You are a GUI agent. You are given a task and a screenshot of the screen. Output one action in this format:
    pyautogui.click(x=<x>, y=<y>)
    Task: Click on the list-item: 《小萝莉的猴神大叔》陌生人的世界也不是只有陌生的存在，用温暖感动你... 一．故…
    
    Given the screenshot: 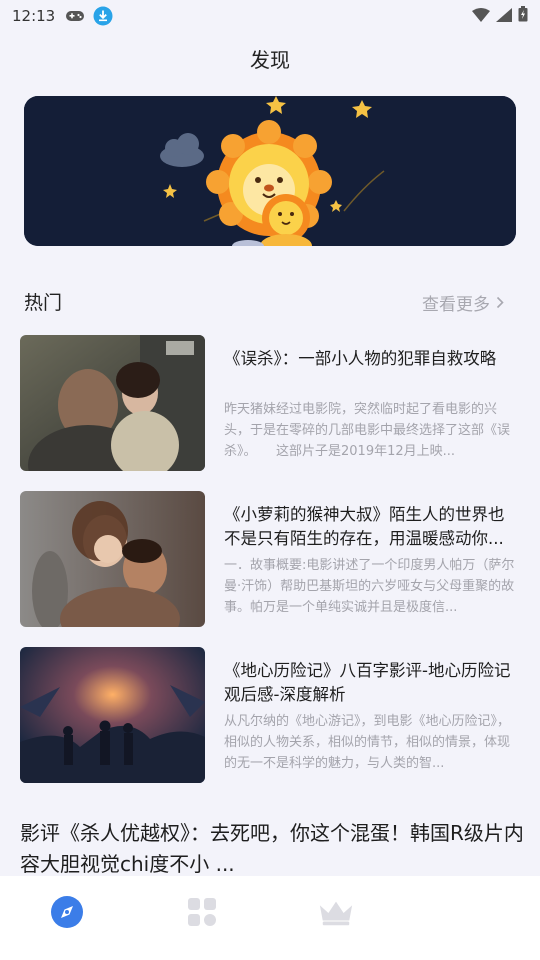 What is the action you would take?
    pyautogui.click(x=270, y=559)
    